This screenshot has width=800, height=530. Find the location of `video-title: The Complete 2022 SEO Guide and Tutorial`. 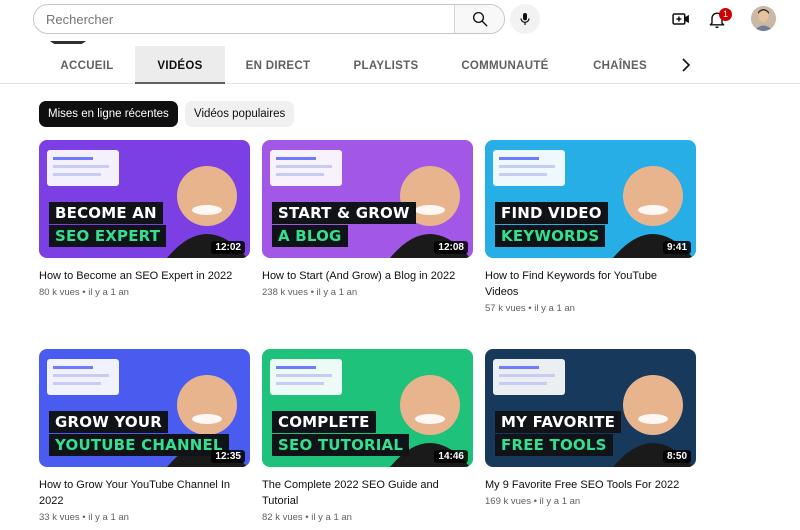

video-title: The Complete 2022 SEO Guide and Tutorial is located at coordinates (364, 493).